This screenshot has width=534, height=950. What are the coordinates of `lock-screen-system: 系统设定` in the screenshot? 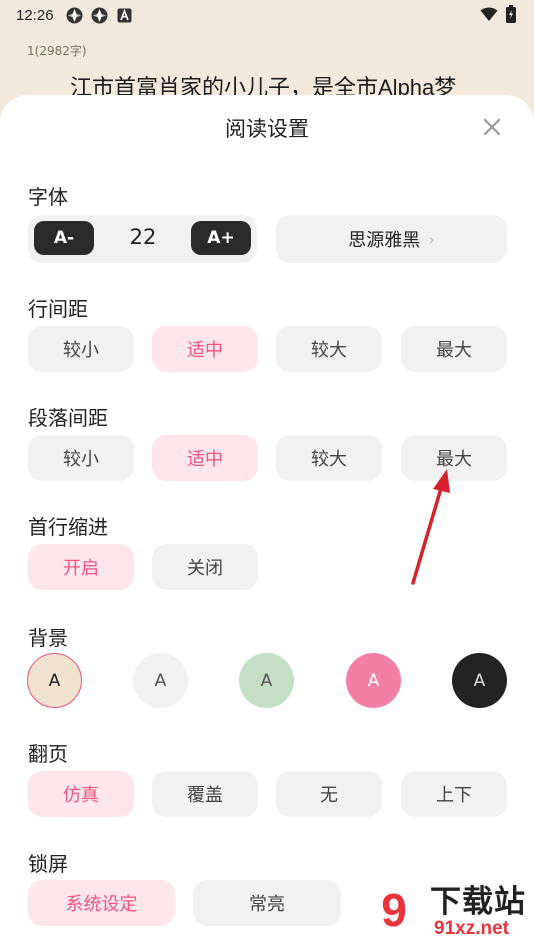 It's located at (101, 903).